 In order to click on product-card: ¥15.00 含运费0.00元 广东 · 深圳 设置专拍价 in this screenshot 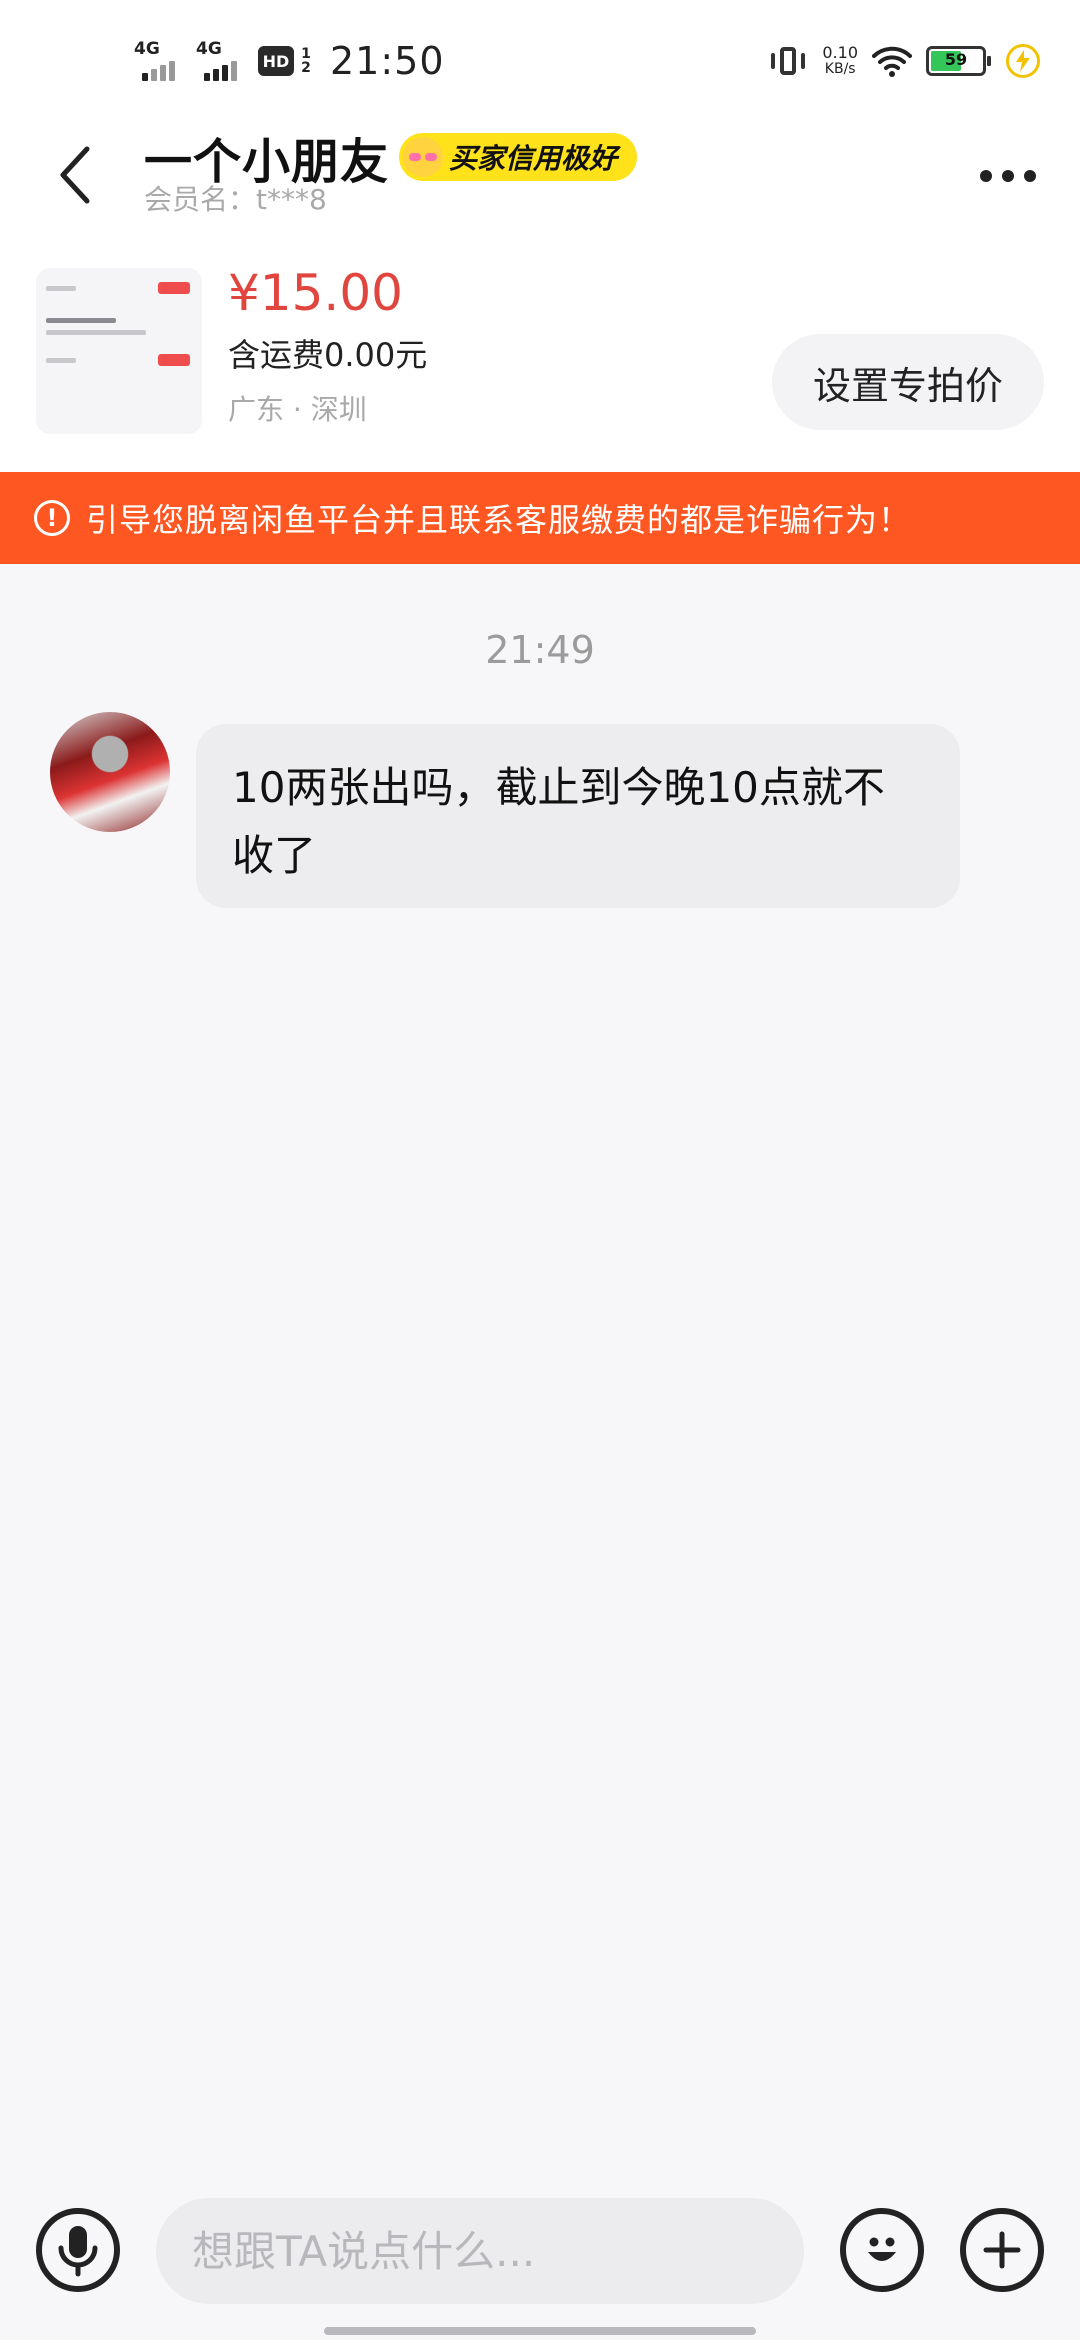, I will do `click(540, 361)`.